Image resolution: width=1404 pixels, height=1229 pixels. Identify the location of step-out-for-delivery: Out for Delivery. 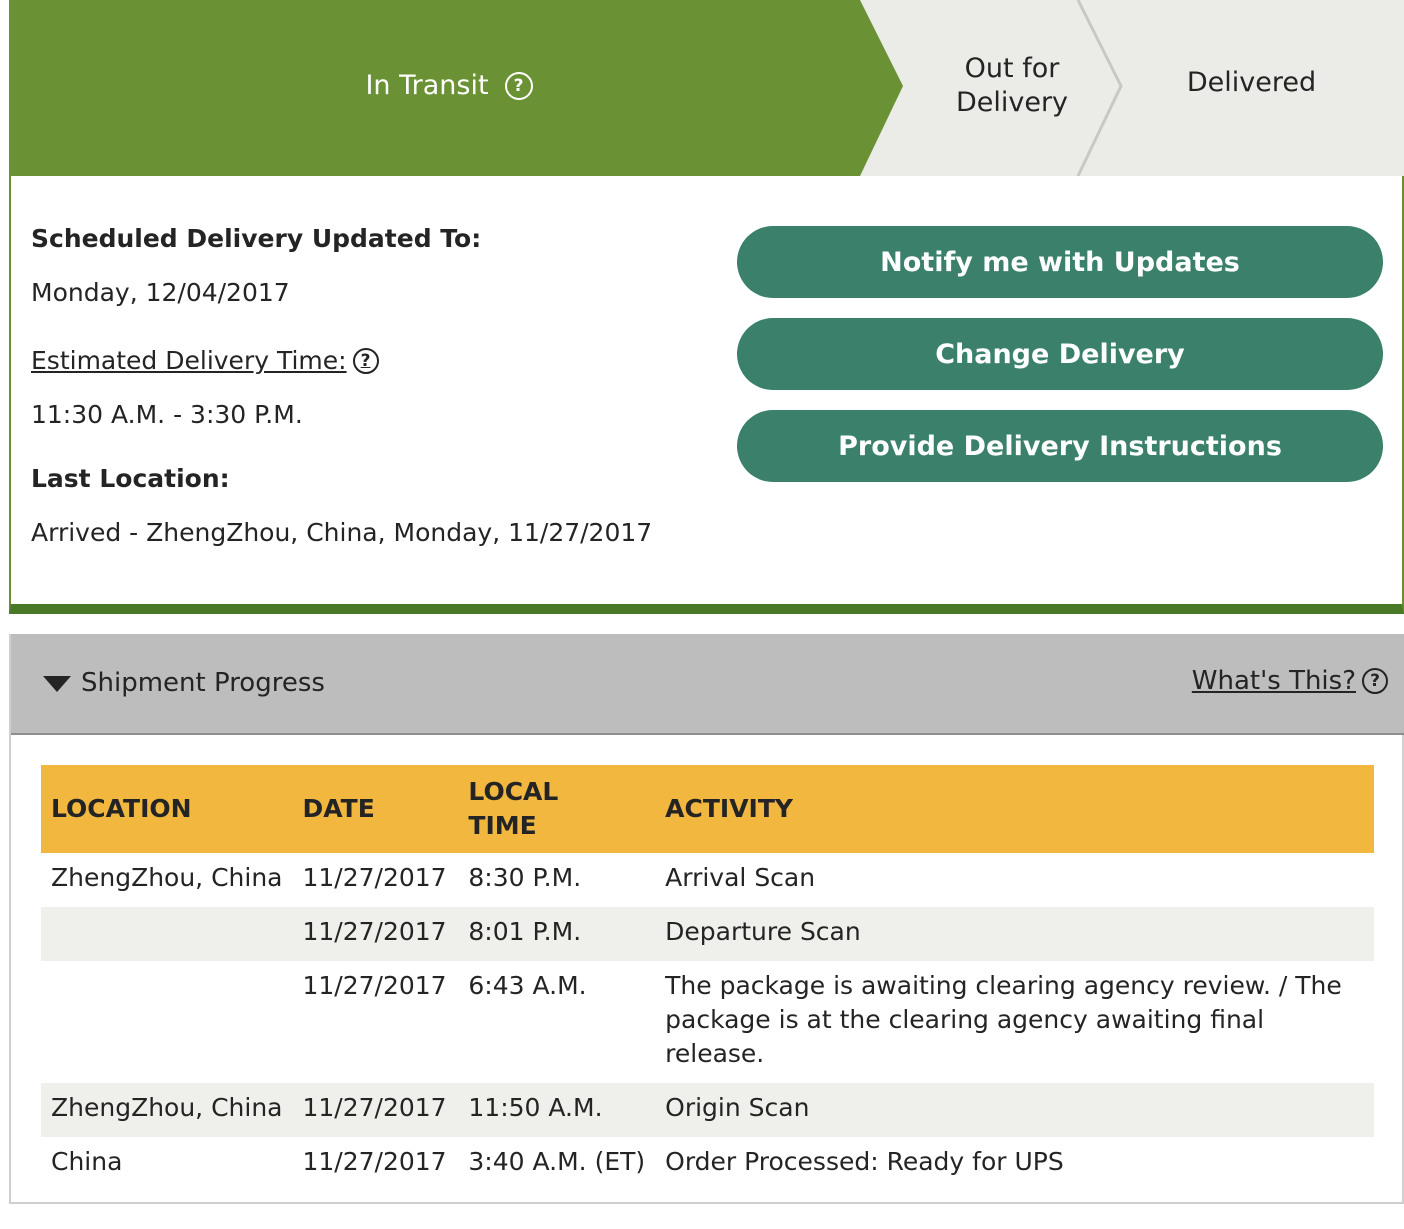
(1012, 86).